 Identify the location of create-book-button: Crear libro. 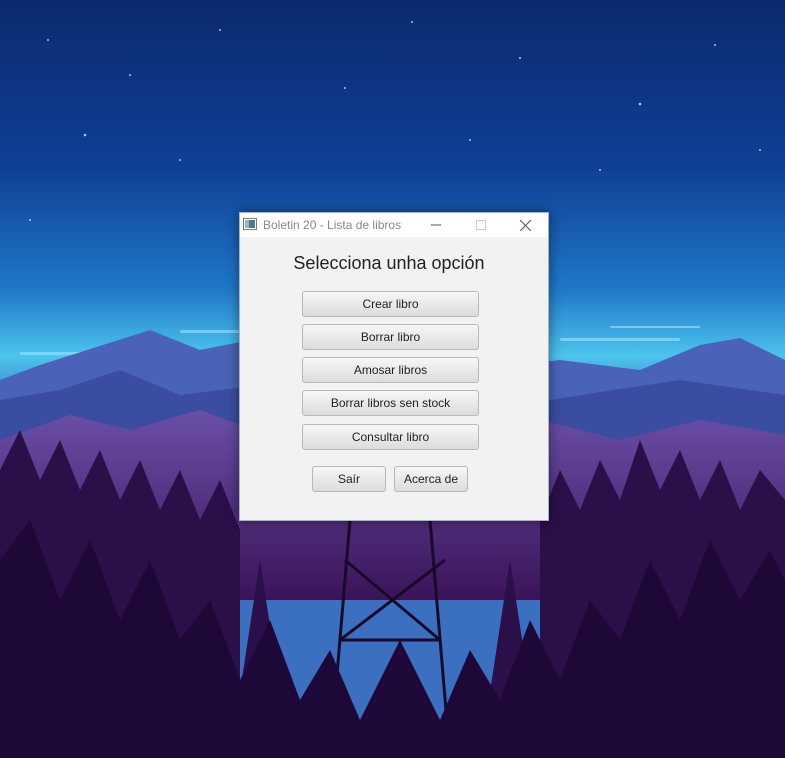
(390, 304).